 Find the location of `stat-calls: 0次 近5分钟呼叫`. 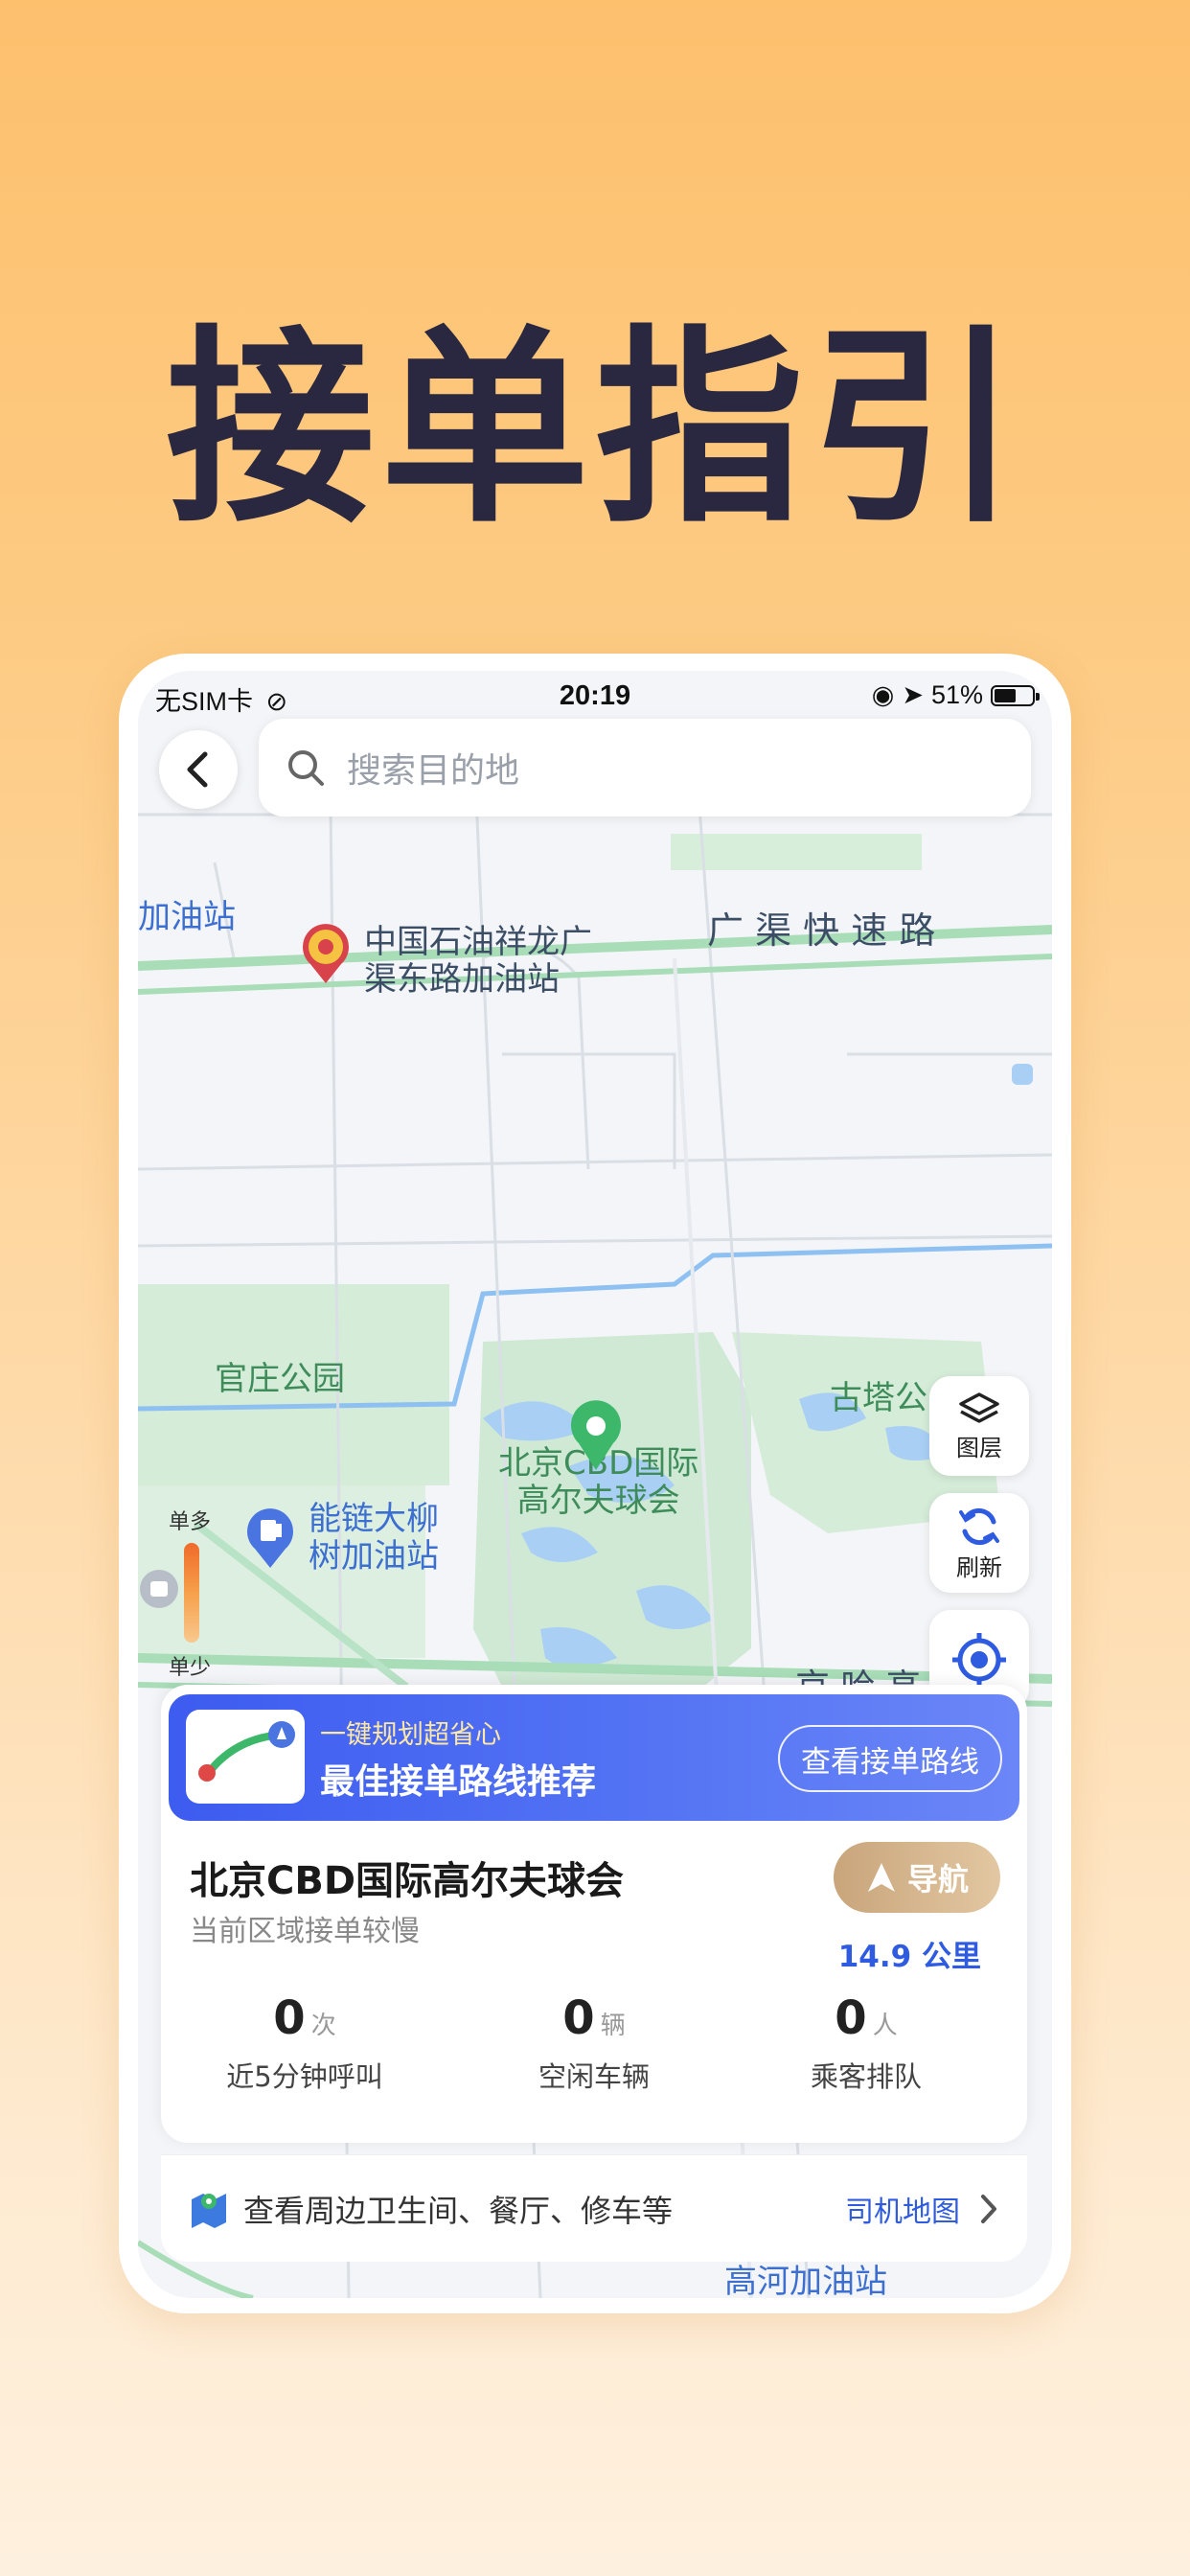

stat-calls: 0次 近5分钟呼叫 is located at coordinates (304, 2043).